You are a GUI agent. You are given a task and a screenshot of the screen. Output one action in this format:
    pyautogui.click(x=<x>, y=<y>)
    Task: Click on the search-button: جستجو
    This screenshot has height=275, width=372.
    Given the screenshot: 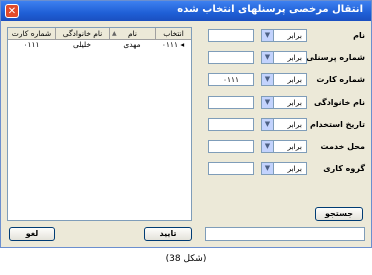 What is the action you would take?
    pyautogui.click(x=339, y=214)
    